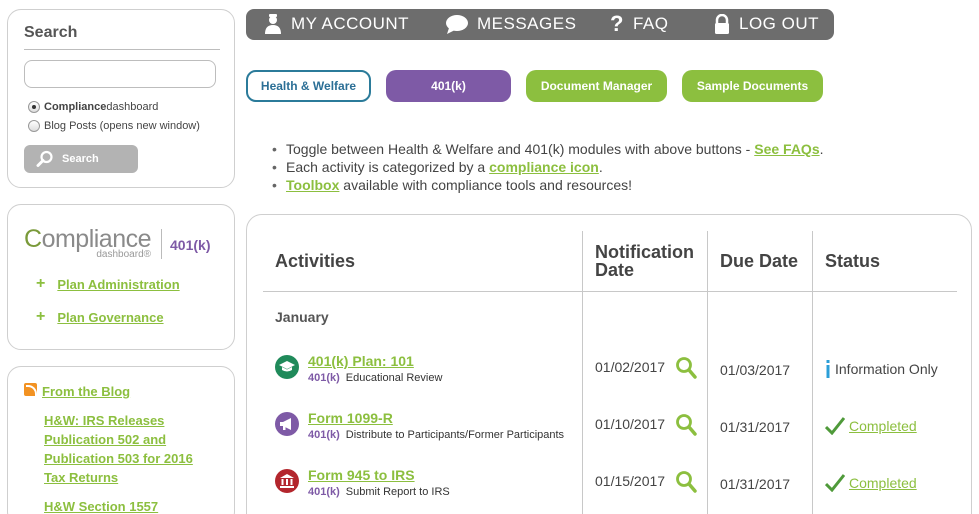 The width and height of the screenshot is (979, 514). I want to click on question-icon: ?, so click(617, 23).